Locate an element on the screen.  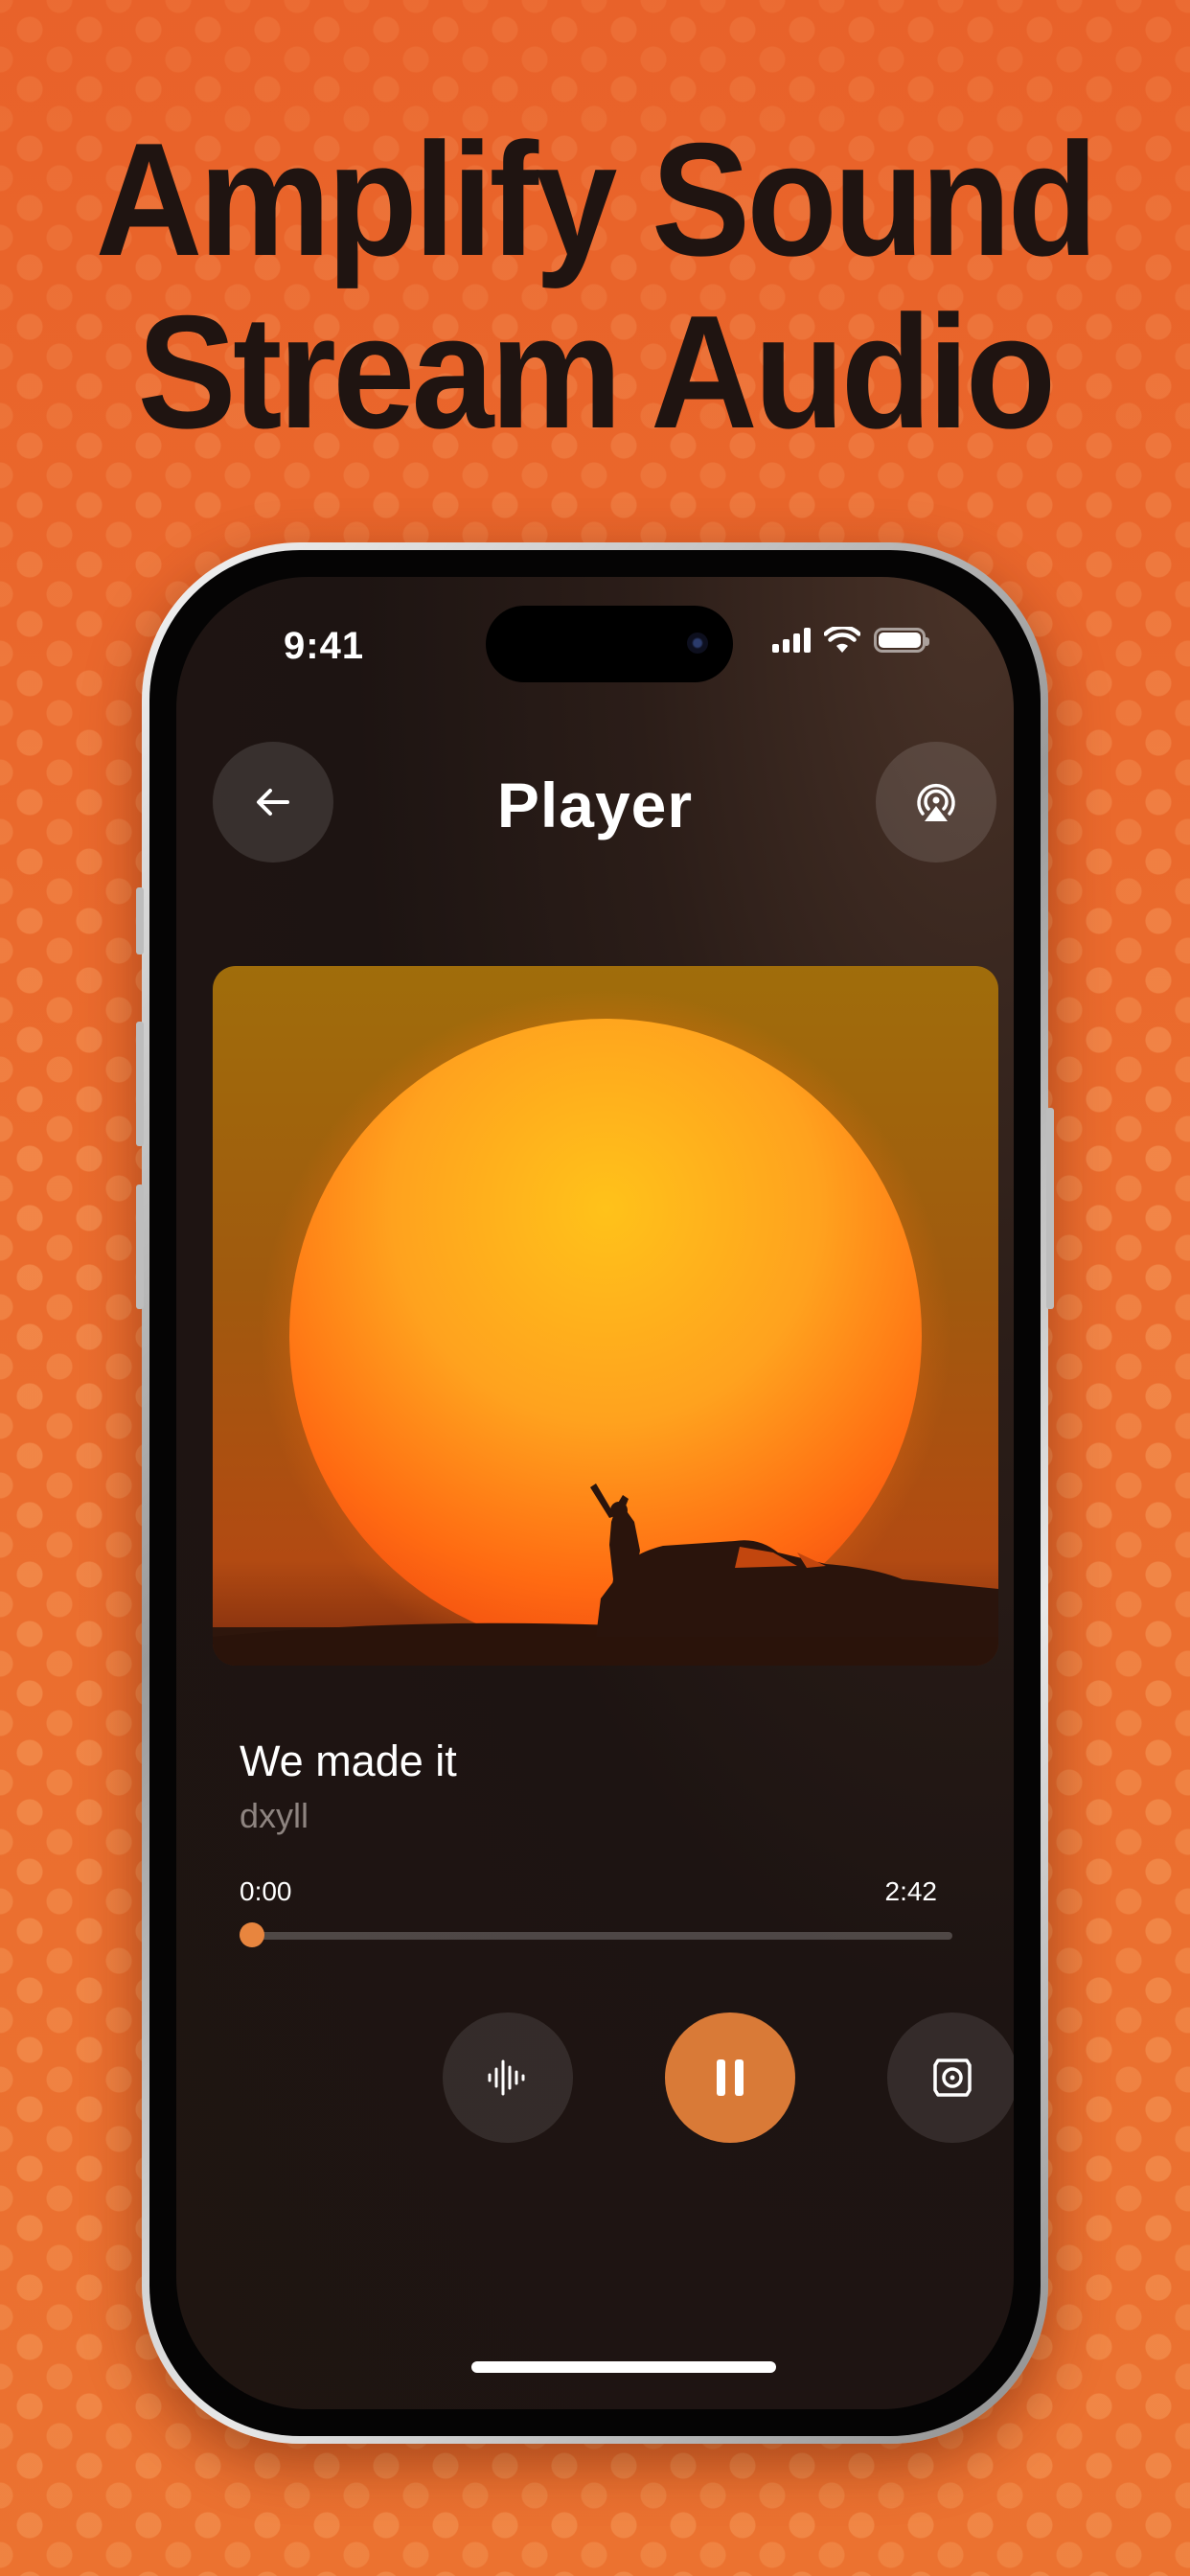
dynamic-island is located at coordinates (609, 644).